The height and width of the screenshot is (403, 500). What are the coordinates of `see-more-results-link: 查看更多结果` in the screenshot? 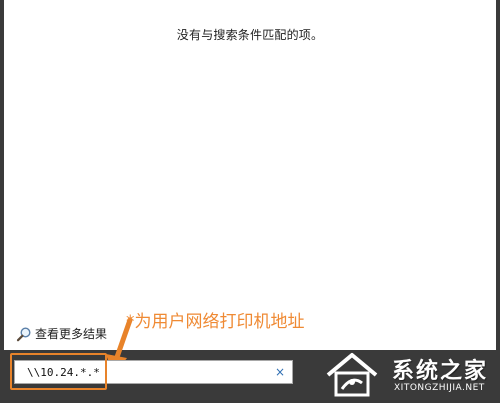 It's located at (61, 333).